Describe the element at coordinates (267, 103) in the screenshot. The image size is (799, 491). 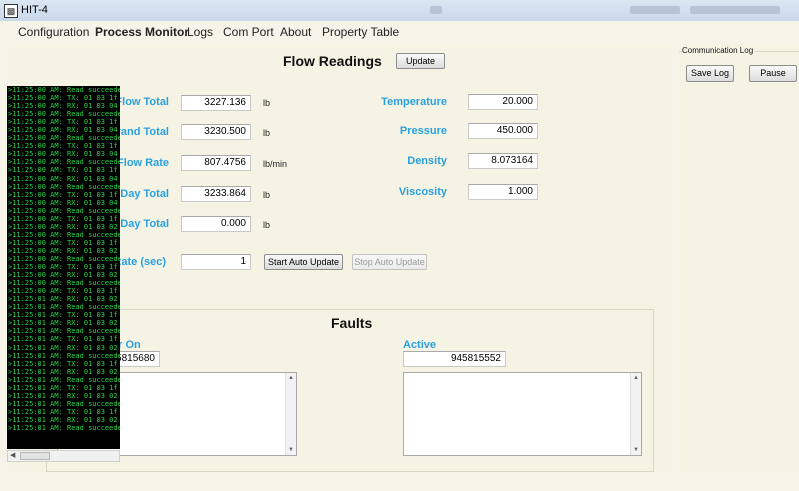
I see `flow-total-unit: lb` at that location.